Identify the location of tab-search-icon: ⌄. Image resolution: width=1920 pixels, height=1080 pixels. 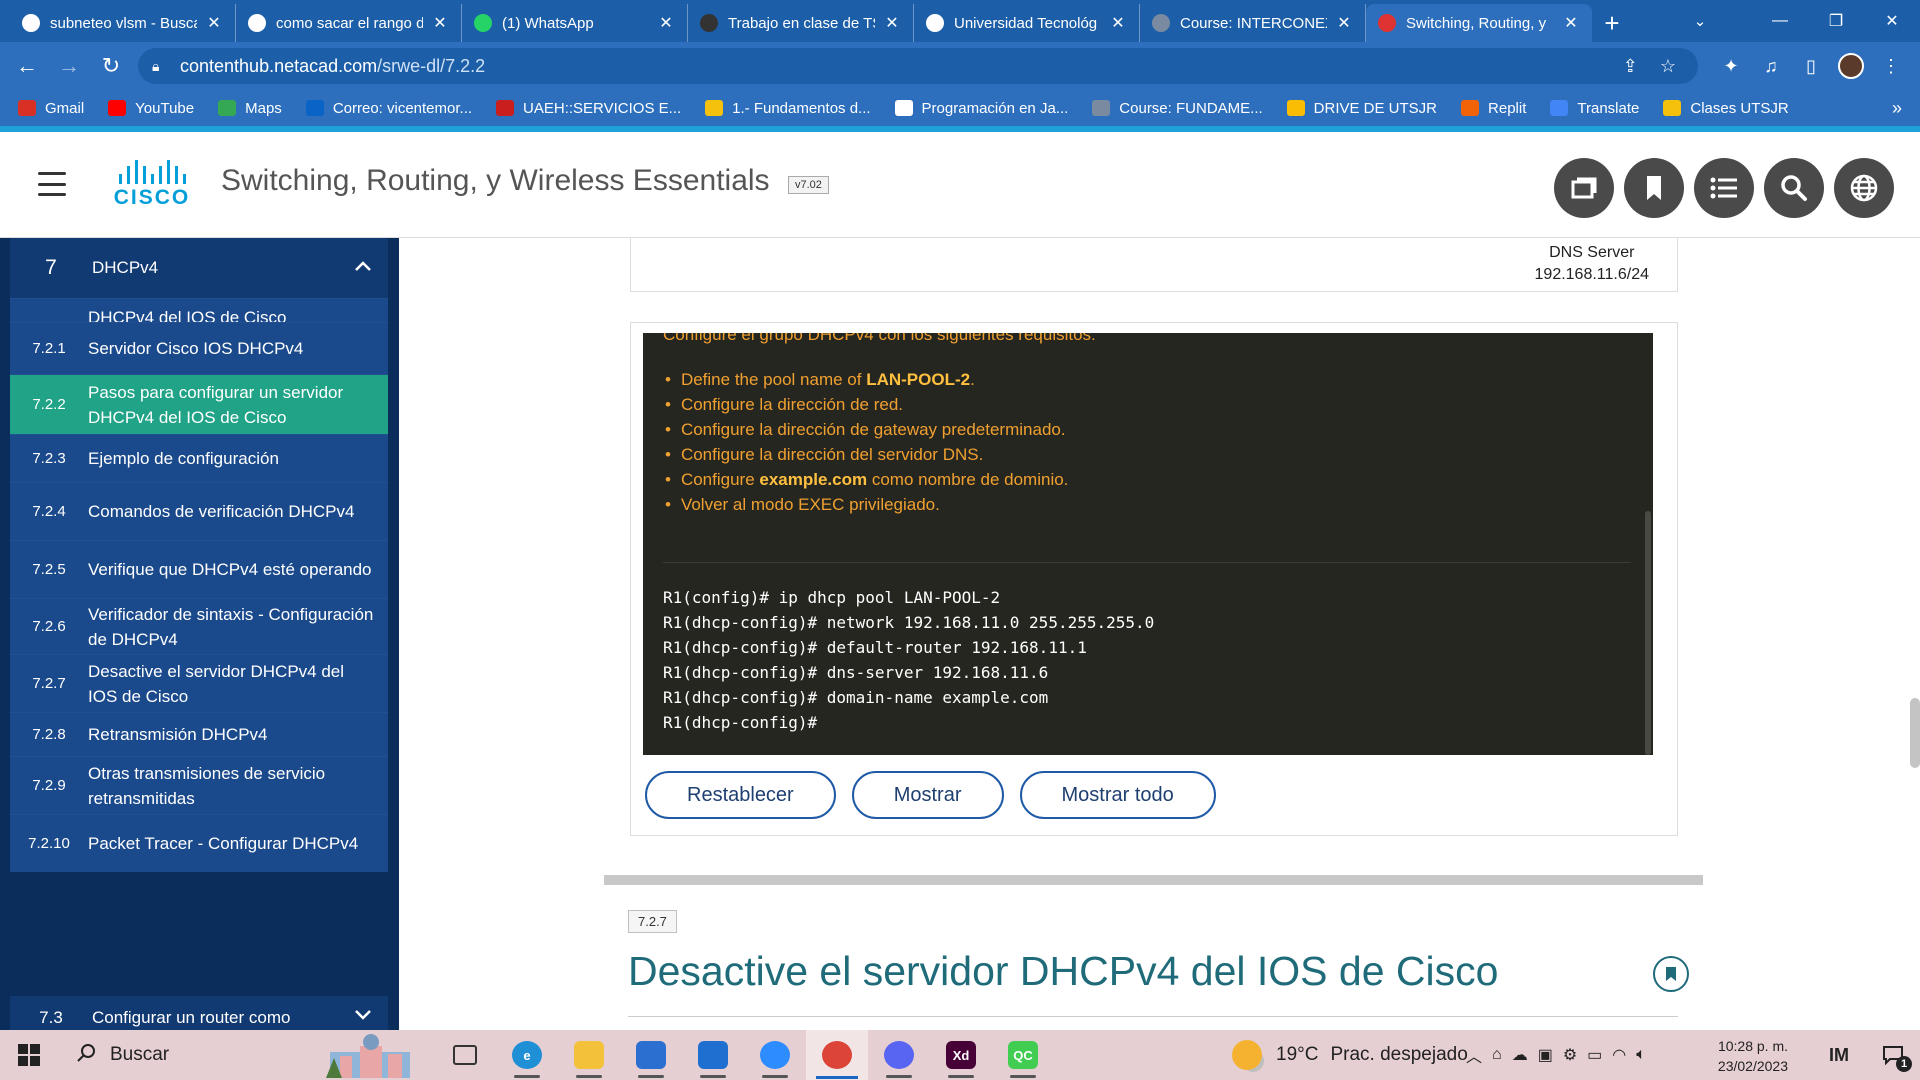
(1700, 21).